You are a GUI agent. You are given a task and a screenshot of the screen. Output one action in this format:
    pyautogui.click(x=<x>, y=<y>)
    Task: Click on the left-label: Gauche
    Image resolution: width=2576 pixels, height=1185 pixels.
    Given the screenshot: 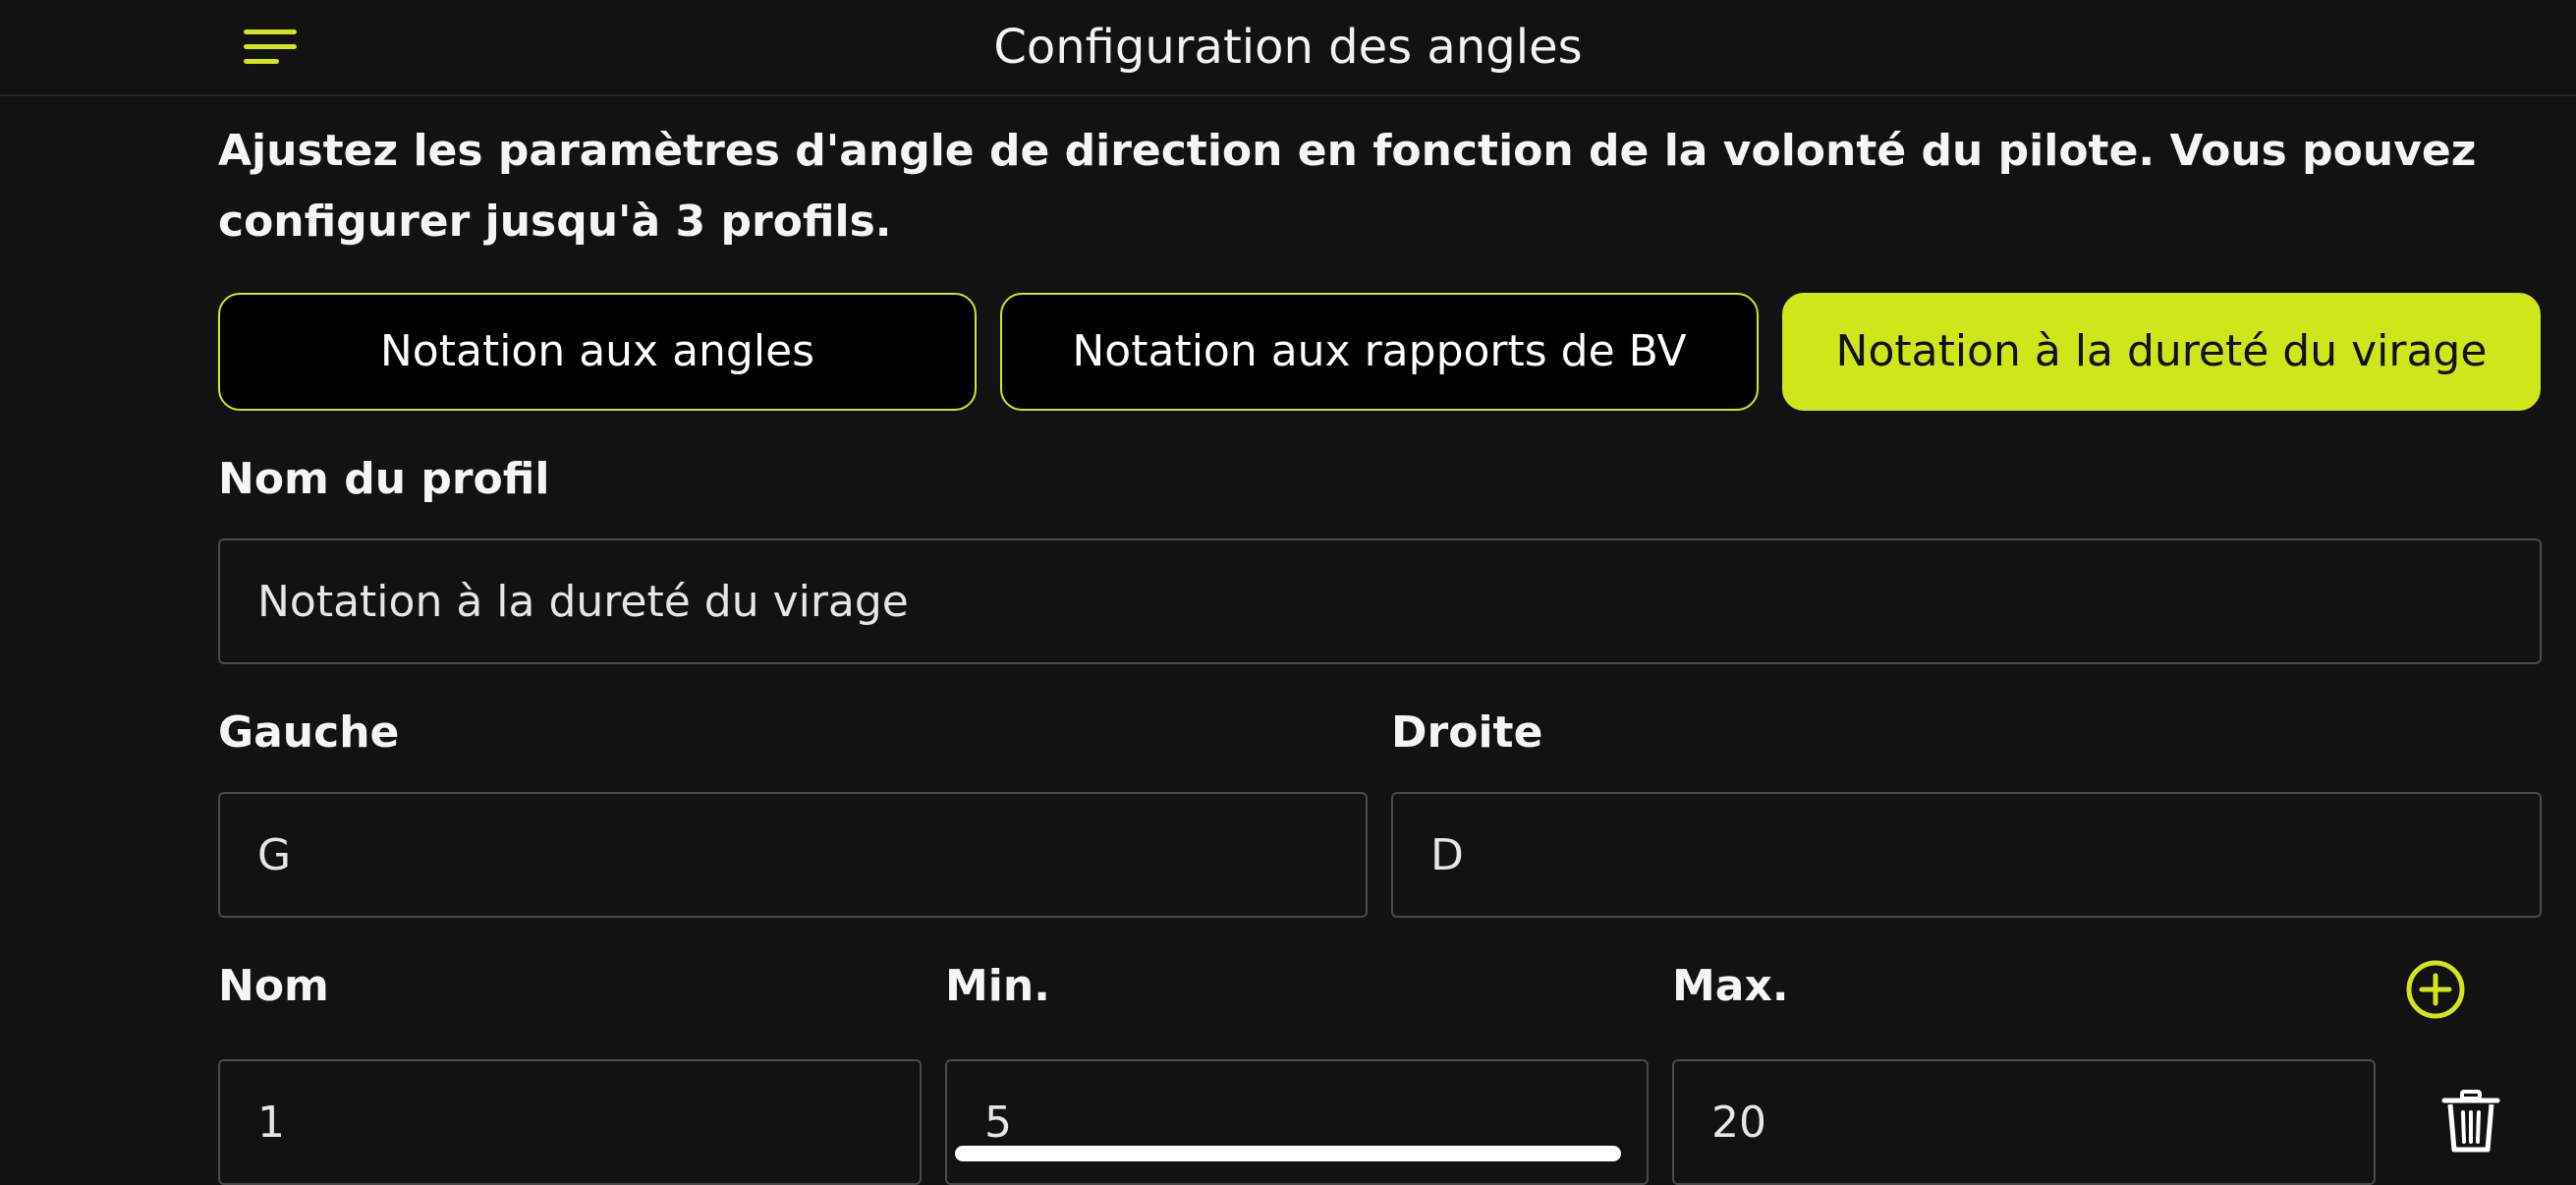 What is the action you would take?
    pyautogui.click(x=309, y=732)
    